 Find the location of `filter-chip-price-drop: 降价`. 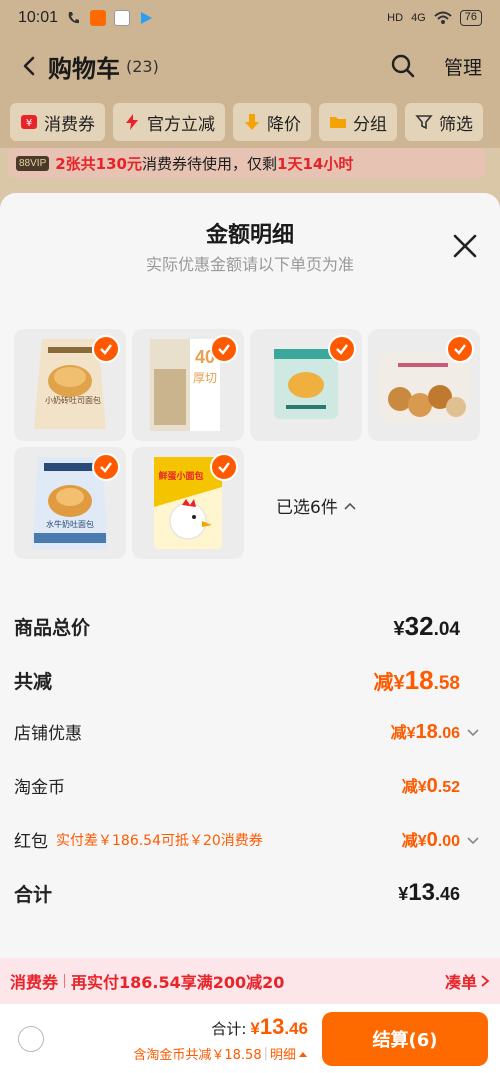

filter-chip-price-drop: 降价 is located at coordinates (272, 122).